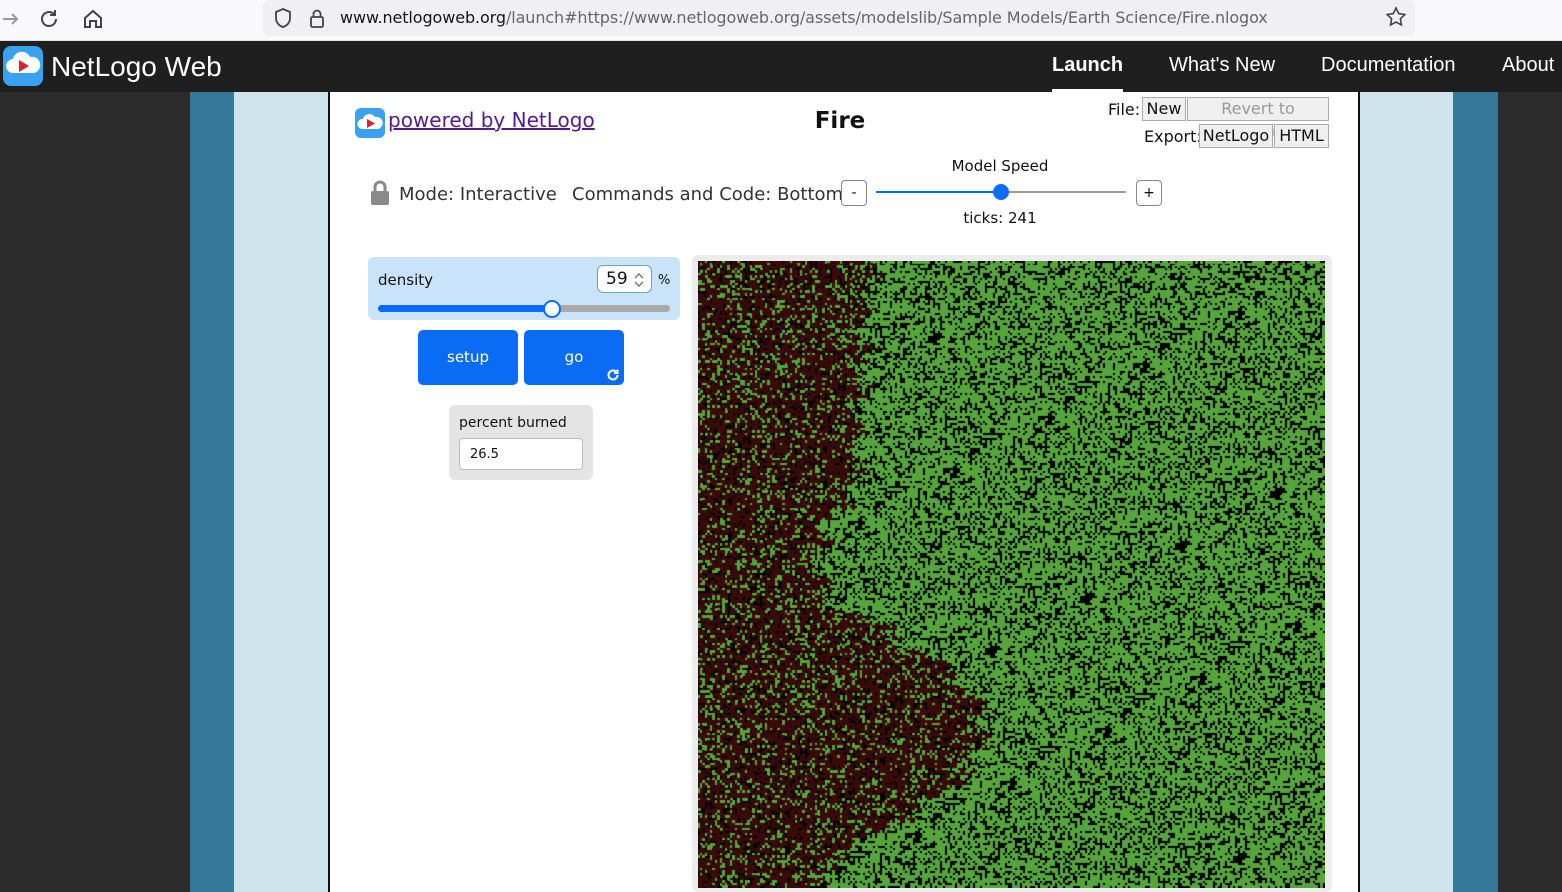  Describe the element at coordinates (1000, 166) in the screenshot. I see `model-speed-label: Model Speed` at that location.